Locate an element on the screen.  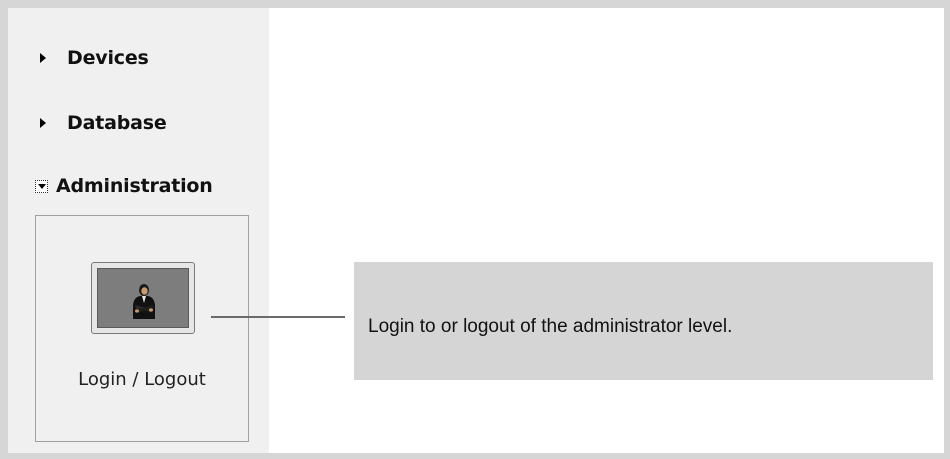
sidebar-item-database: Database is located at coordinates (102, 123).